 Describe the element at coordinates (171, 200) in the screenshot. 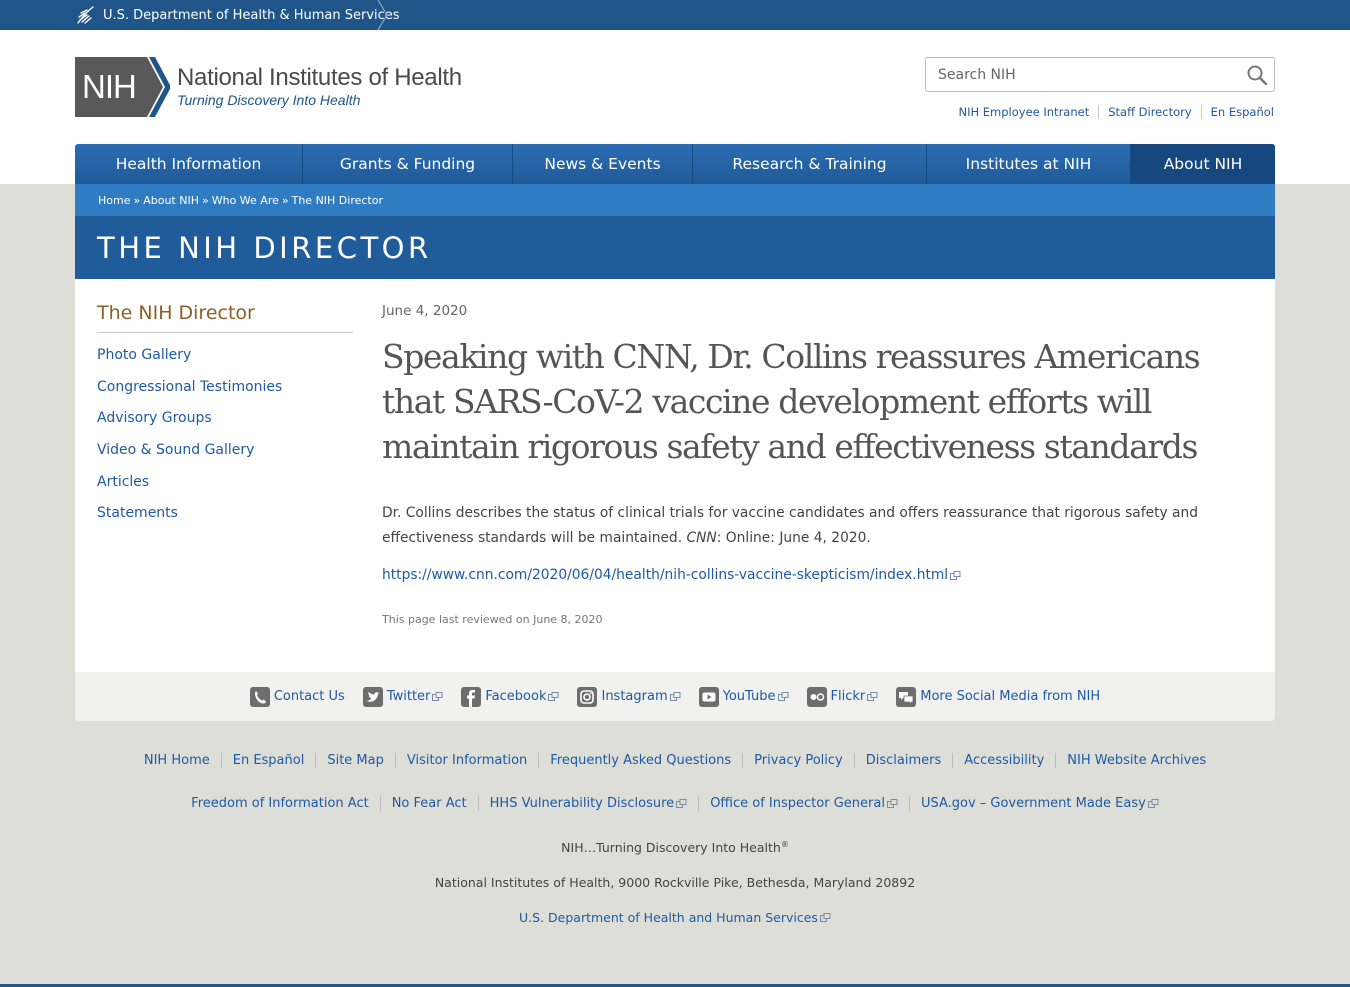

I see `breadcrumb-about-nih: About NIH` at that location.